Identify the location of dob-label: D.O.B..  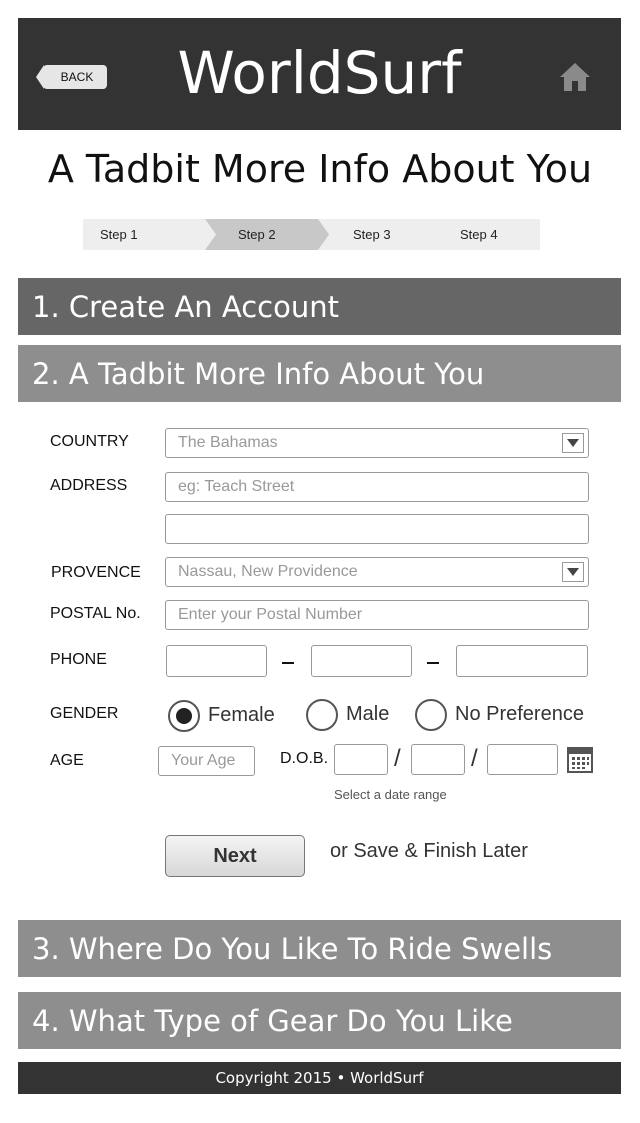
(304, 758).